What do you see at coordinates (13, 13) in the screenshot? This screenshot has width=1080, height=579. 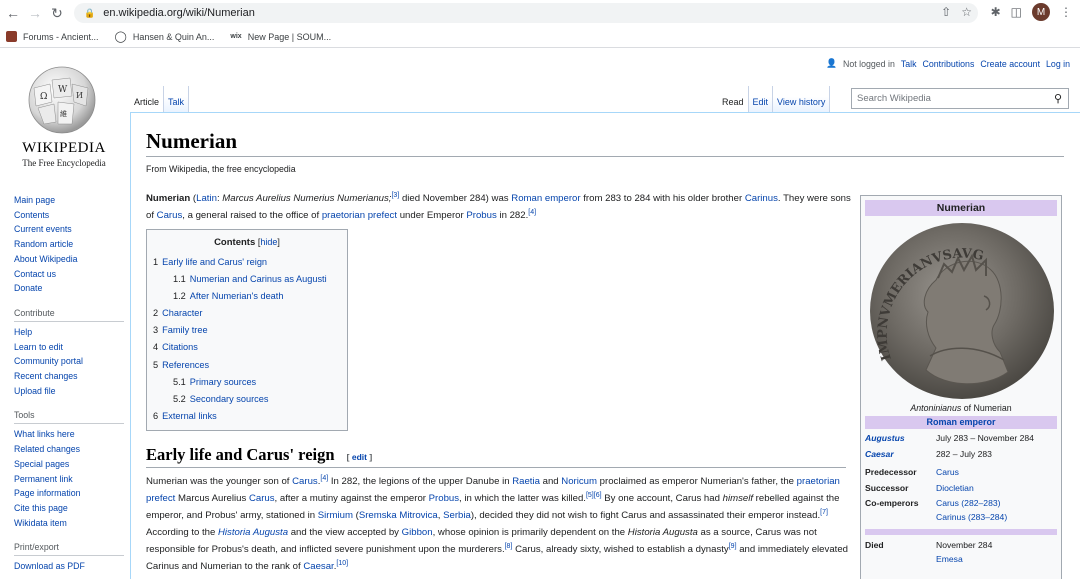 I see `back-icon: ←` at bounding box center [13, 13].